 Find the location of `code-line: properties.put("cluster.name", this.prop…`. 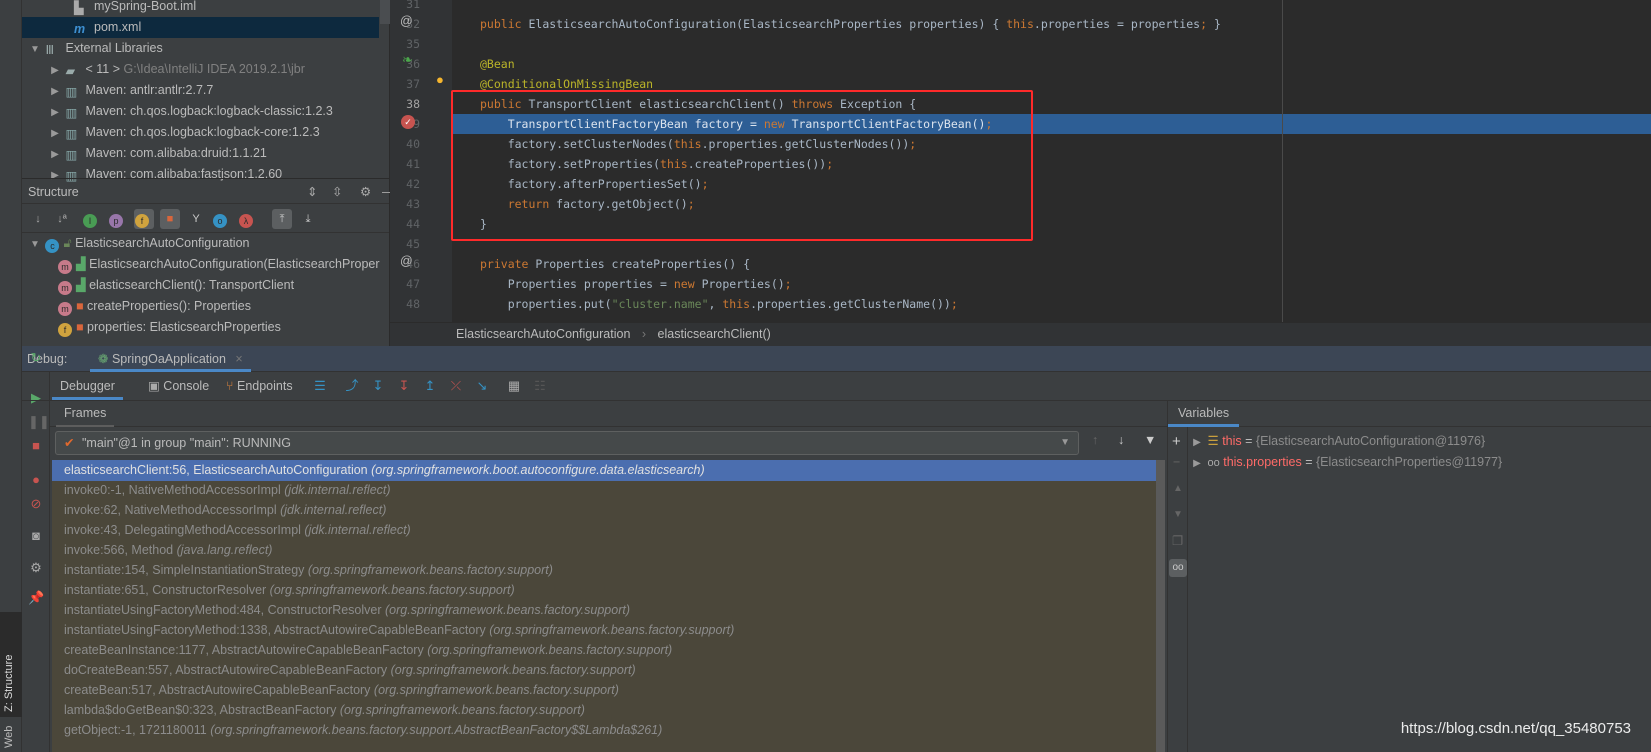

code-line: properties.put("cluster.name", this.prop… is located at coordinates (719, 304).